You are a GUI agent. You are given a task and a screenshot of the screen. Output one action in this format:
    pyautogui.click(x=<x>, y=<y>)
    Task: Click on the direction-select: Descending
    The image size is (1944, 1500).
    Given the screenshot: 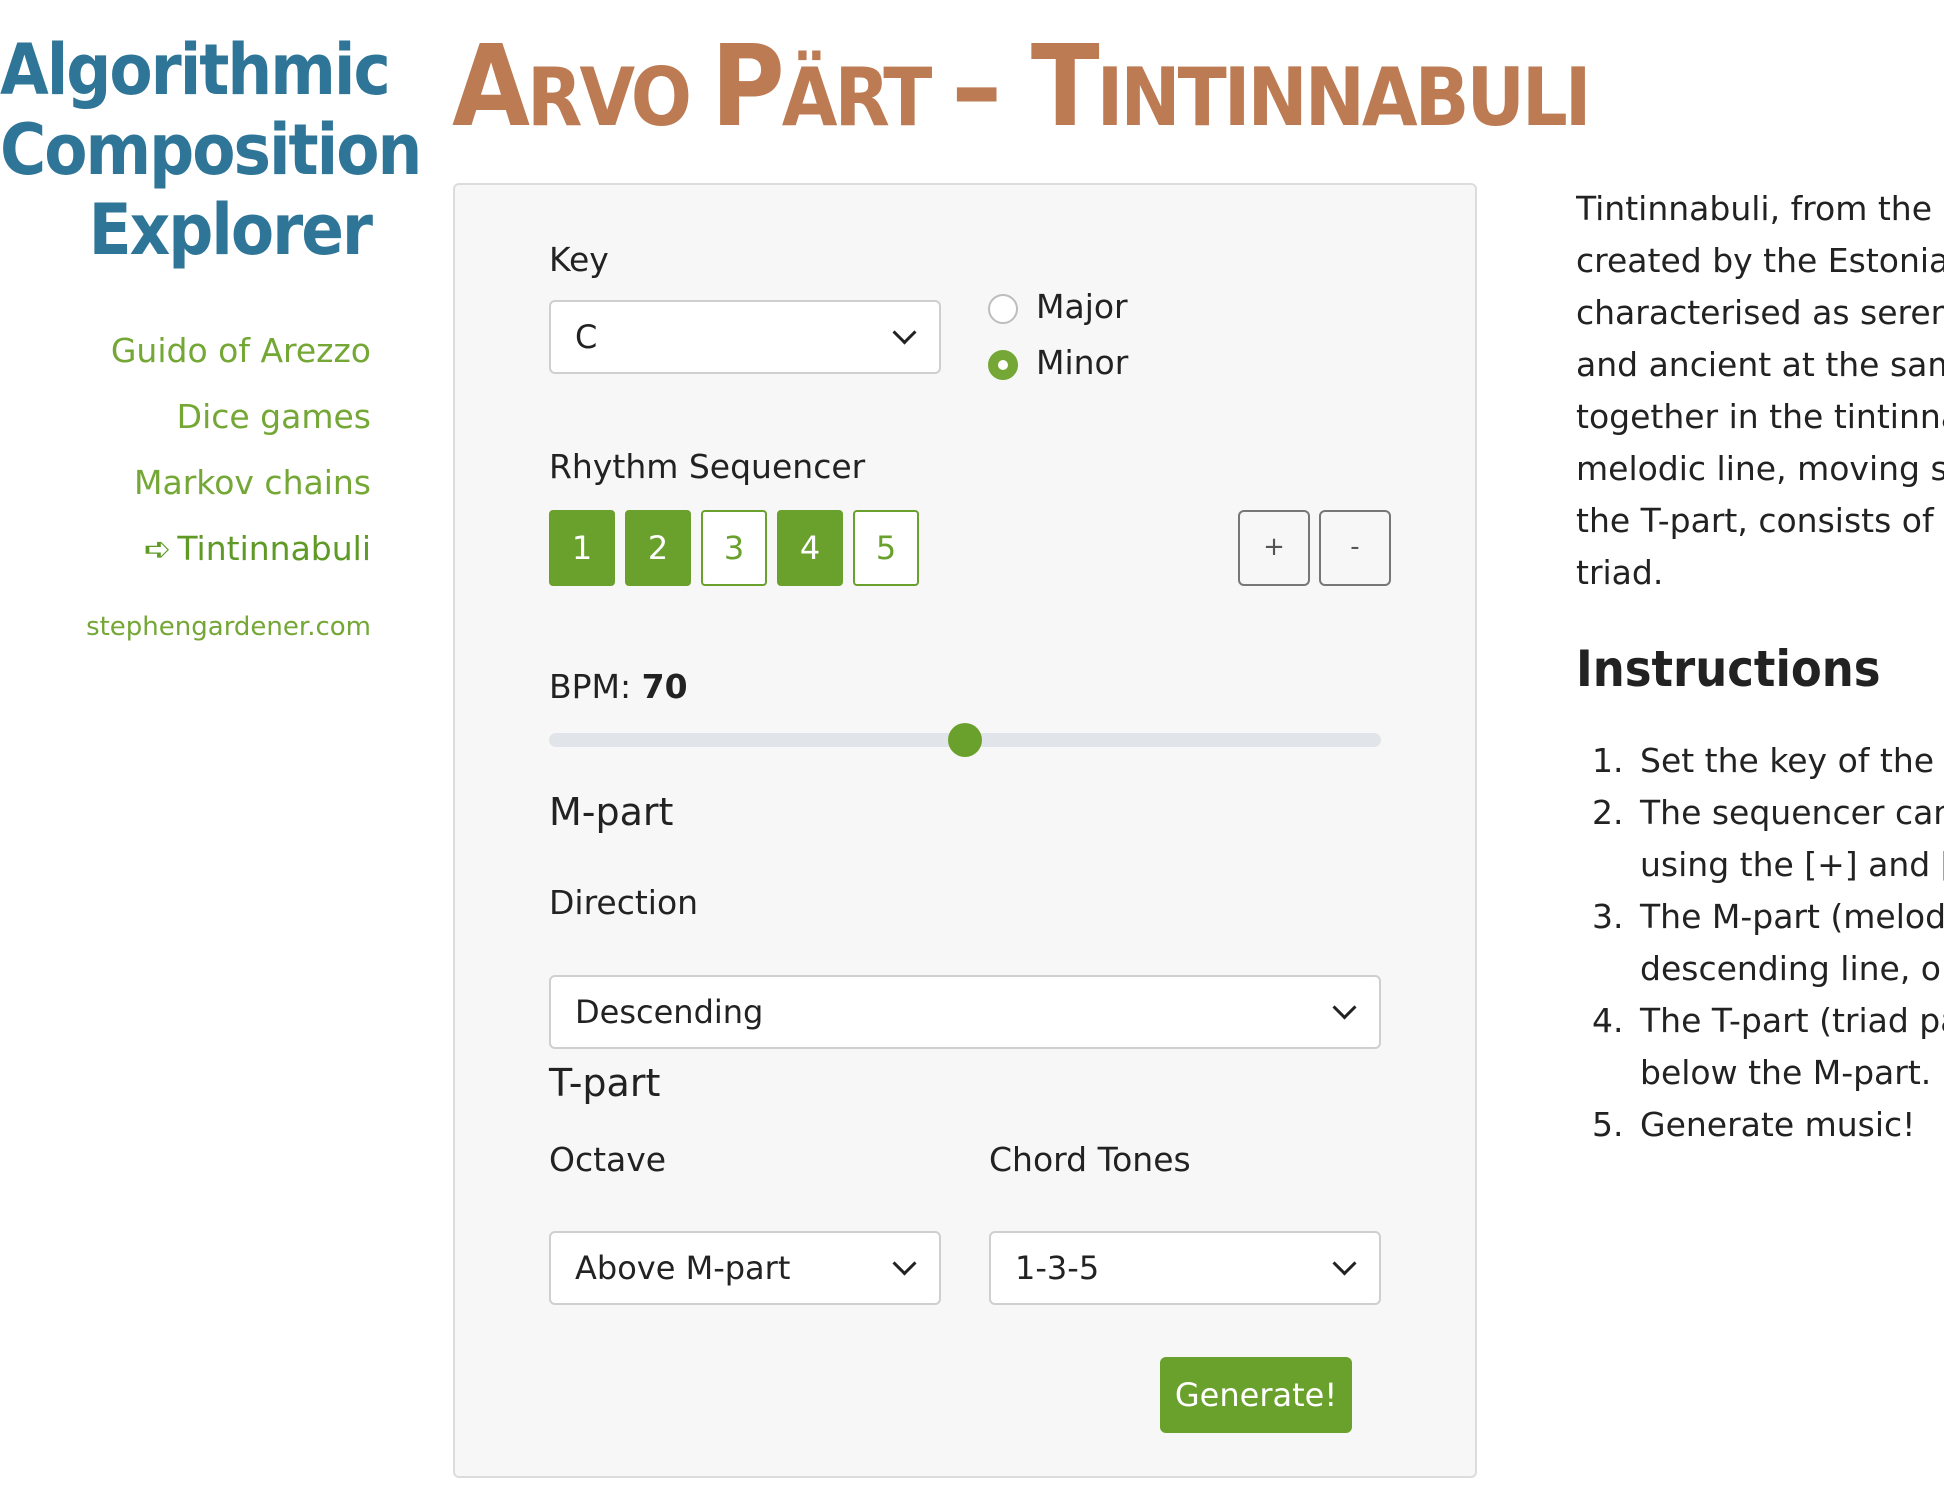 What is the action you would take?
    pyautogui.click(x=965, y=1012)
    